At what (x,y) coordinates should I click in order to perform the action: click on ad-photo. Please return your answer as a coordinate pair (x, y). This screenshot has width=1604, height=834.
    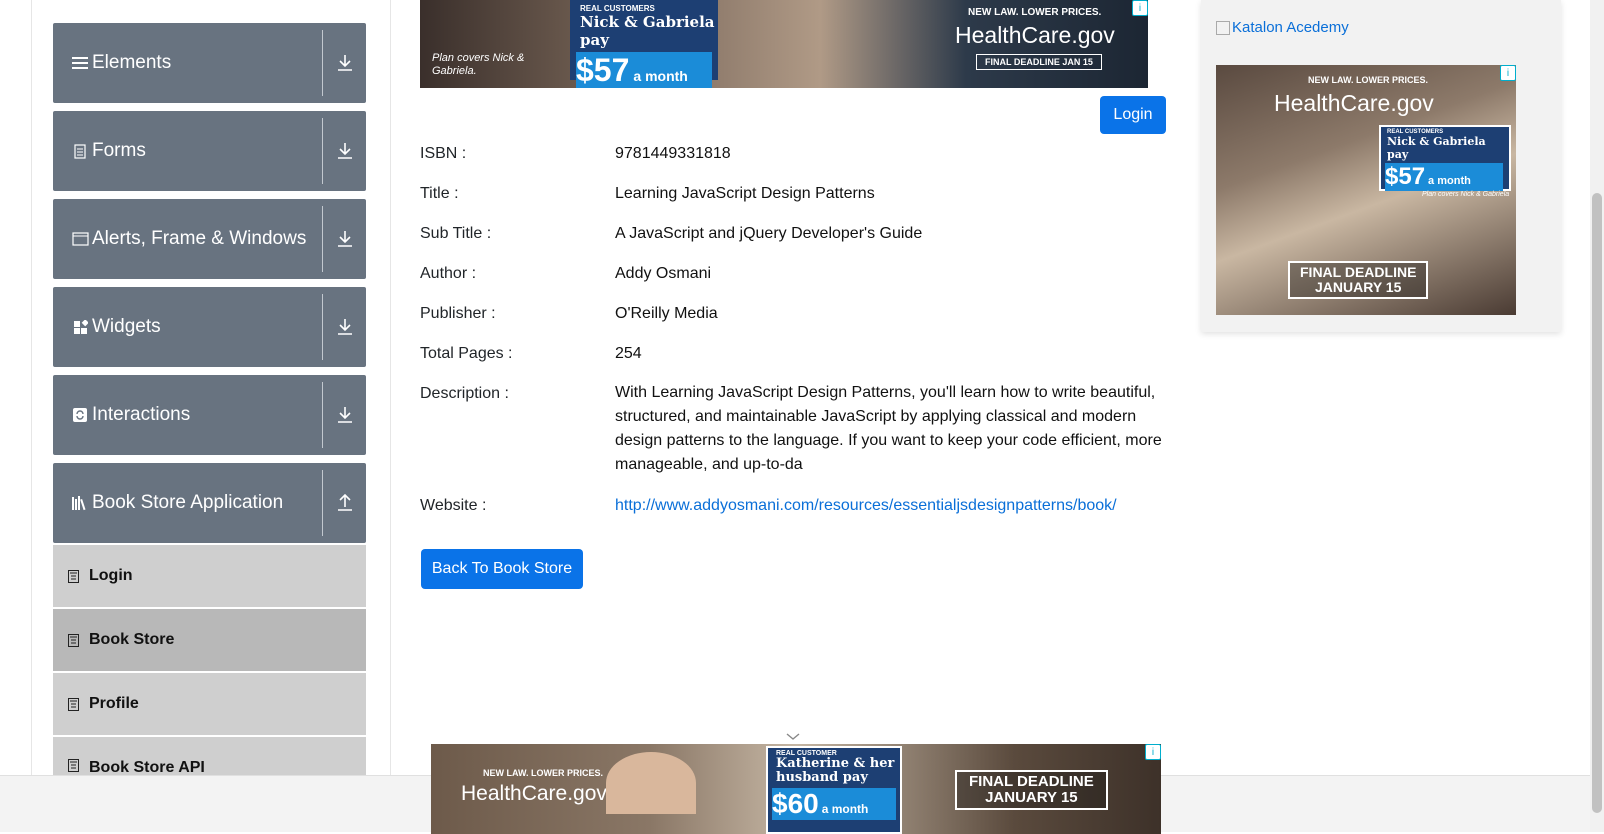
    Looking at the image, I should click on (651, 783).